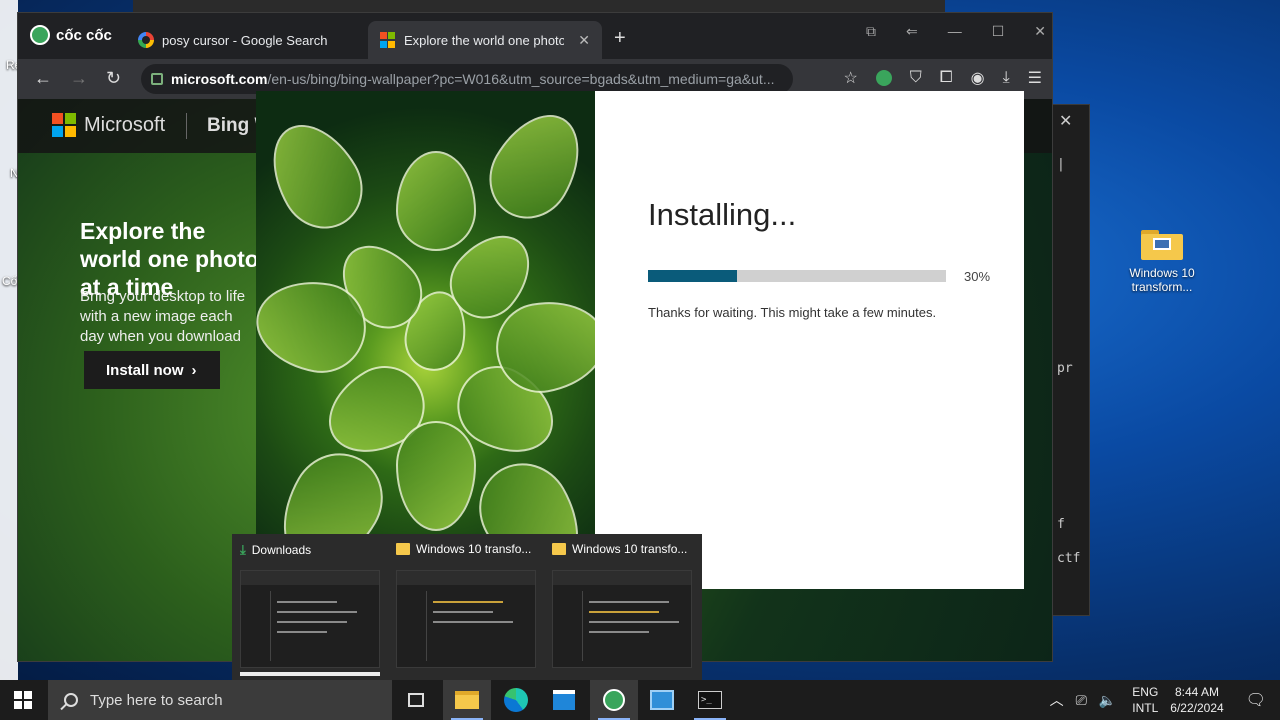 The image size is (1280, 720). What do you see at coordinates (1145, 700) in the screenshot?
I see `language-indicator: ENG INTL` at bounding box center [1145, 700].